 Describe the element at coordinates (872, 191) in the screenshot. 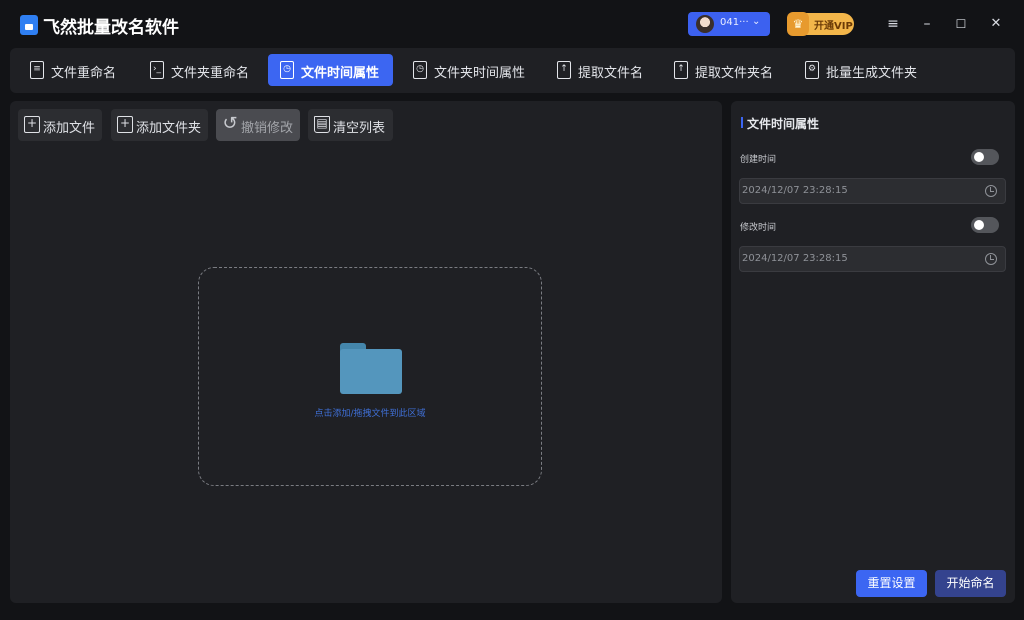

I see `created-time-input: 2024/12/07 23:28:15` at that location.